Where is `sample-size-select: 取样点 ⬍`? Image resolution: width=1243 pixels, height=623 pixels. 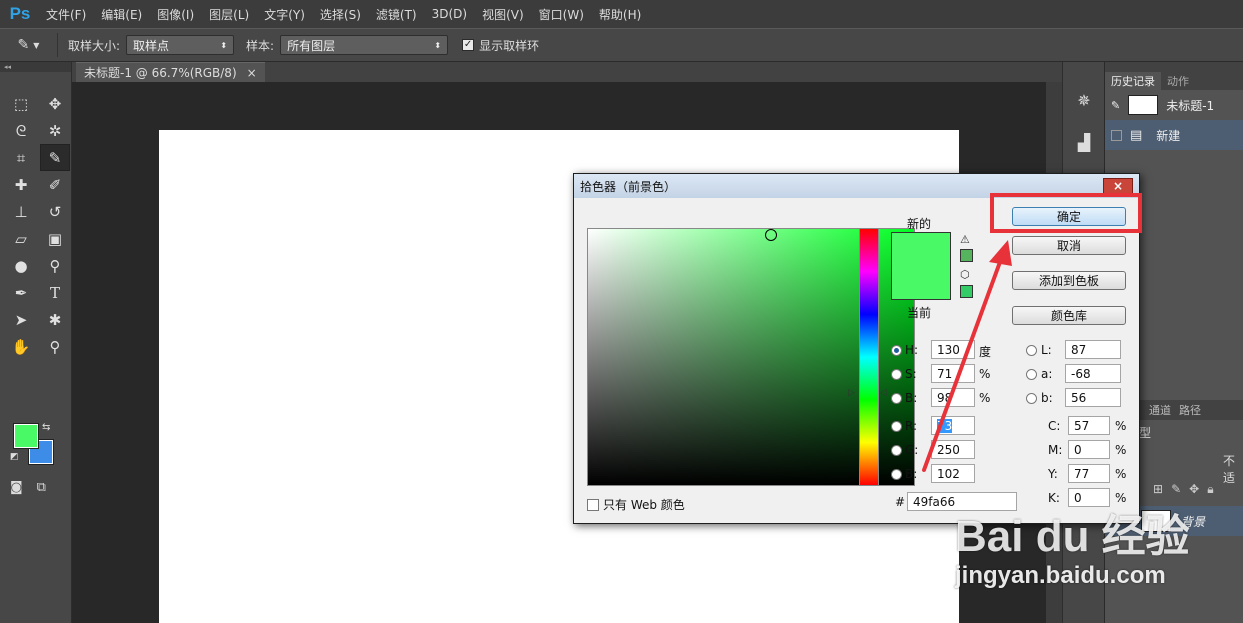
sample-size-select: 取样点 ⬍ is located at coordinates (180, 45).